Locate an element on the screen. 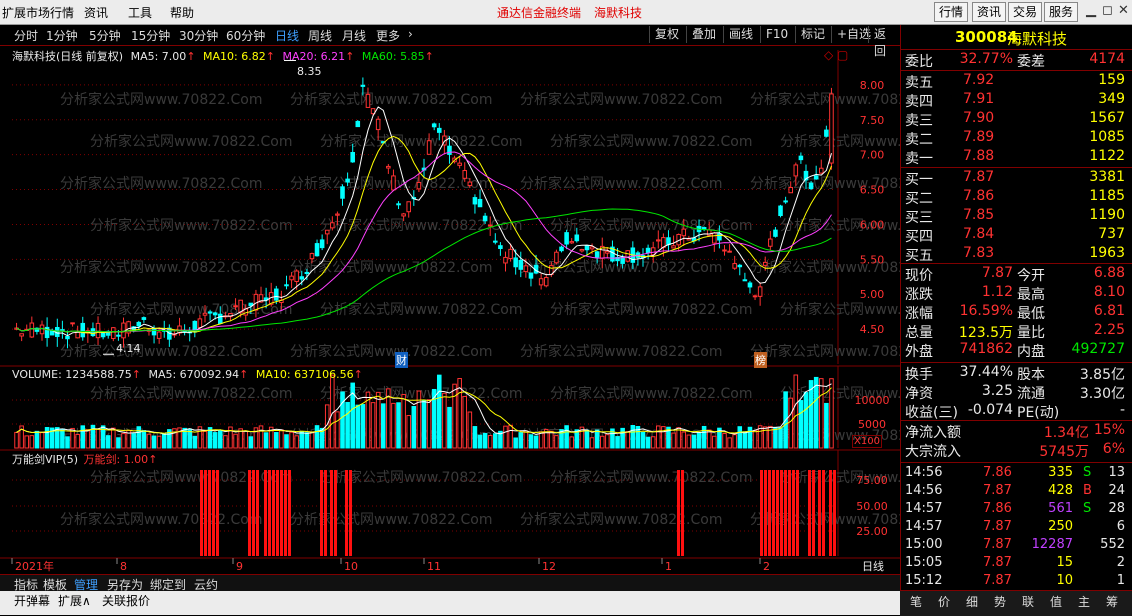  period-tab-monthly: 月线 is located at coordinates (354, 35).